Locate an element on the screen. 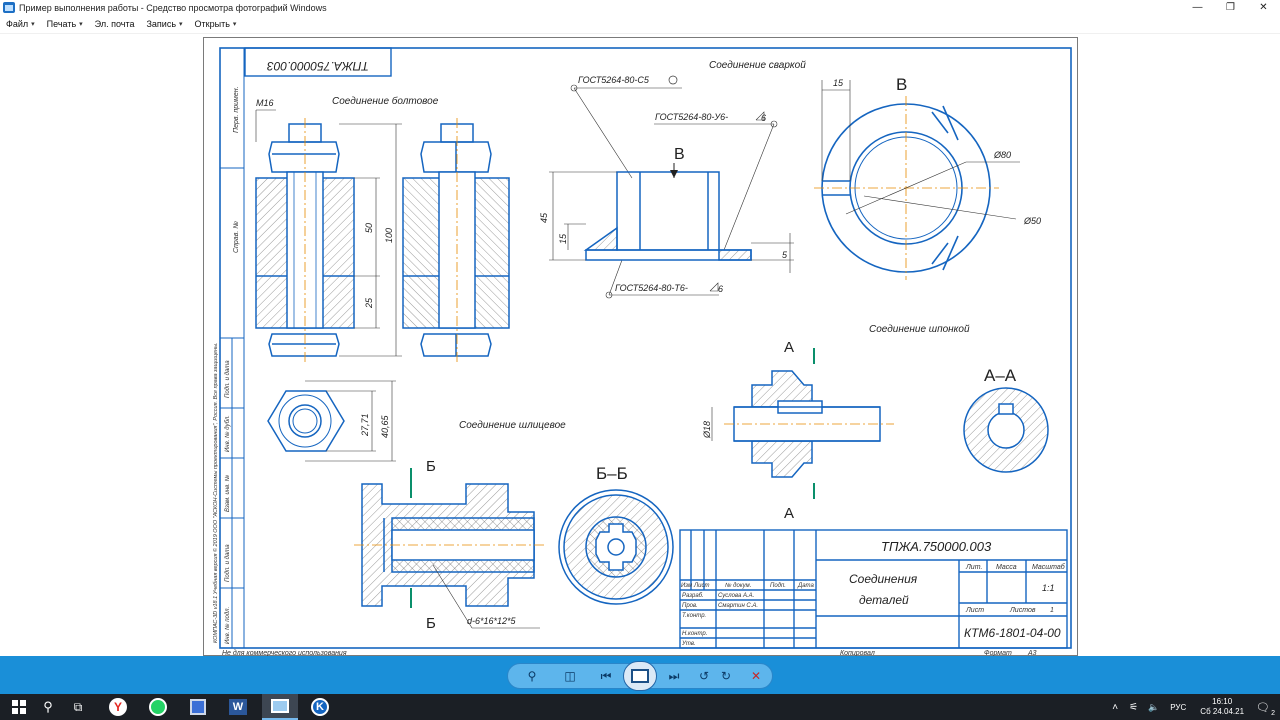 The width and height of the screenshot is (1280, 720). key-section-a-bottom: А is located at coordinates (789, 513).